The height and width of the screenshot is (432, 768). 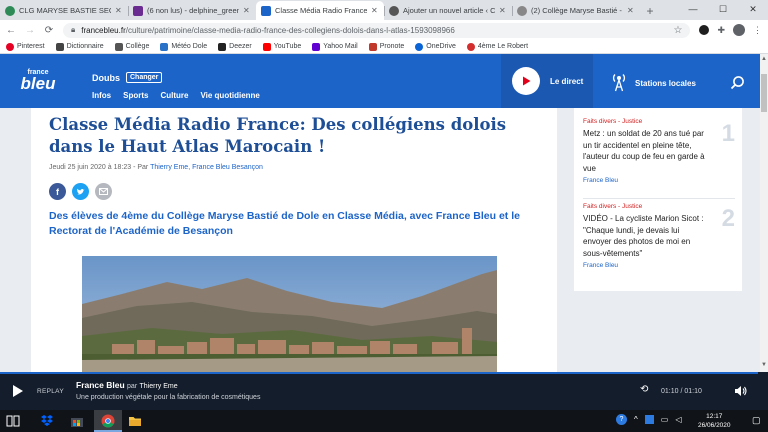 What do you see at coordinates (757, 30) in the screenshot?
I see `menu-kebab-icon: ⋮` at bounding box center [757, 30].